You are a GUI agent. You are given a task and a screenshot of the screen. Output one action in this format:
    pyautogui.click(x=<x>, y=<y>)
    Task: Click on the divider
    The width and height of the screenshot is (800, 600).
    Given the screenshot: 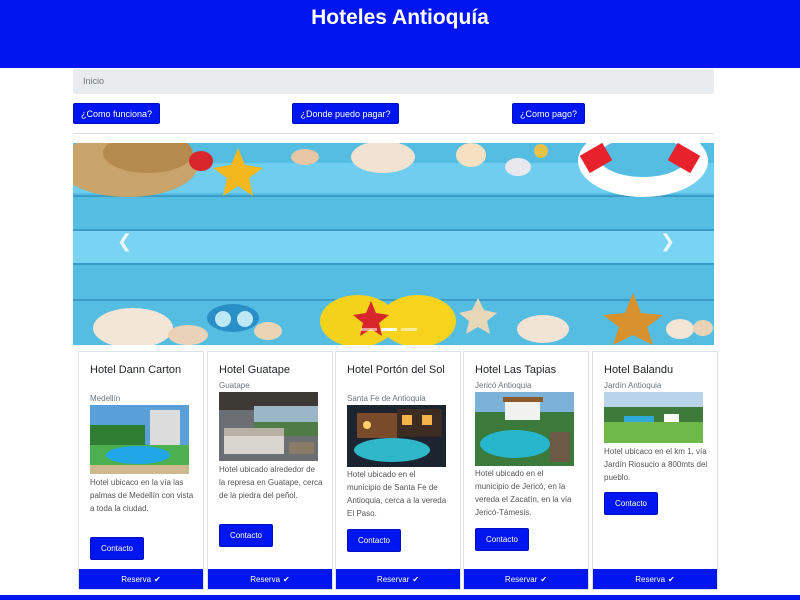 What is the action you would take?
    pyautogui.click(x=393, y=133)
    